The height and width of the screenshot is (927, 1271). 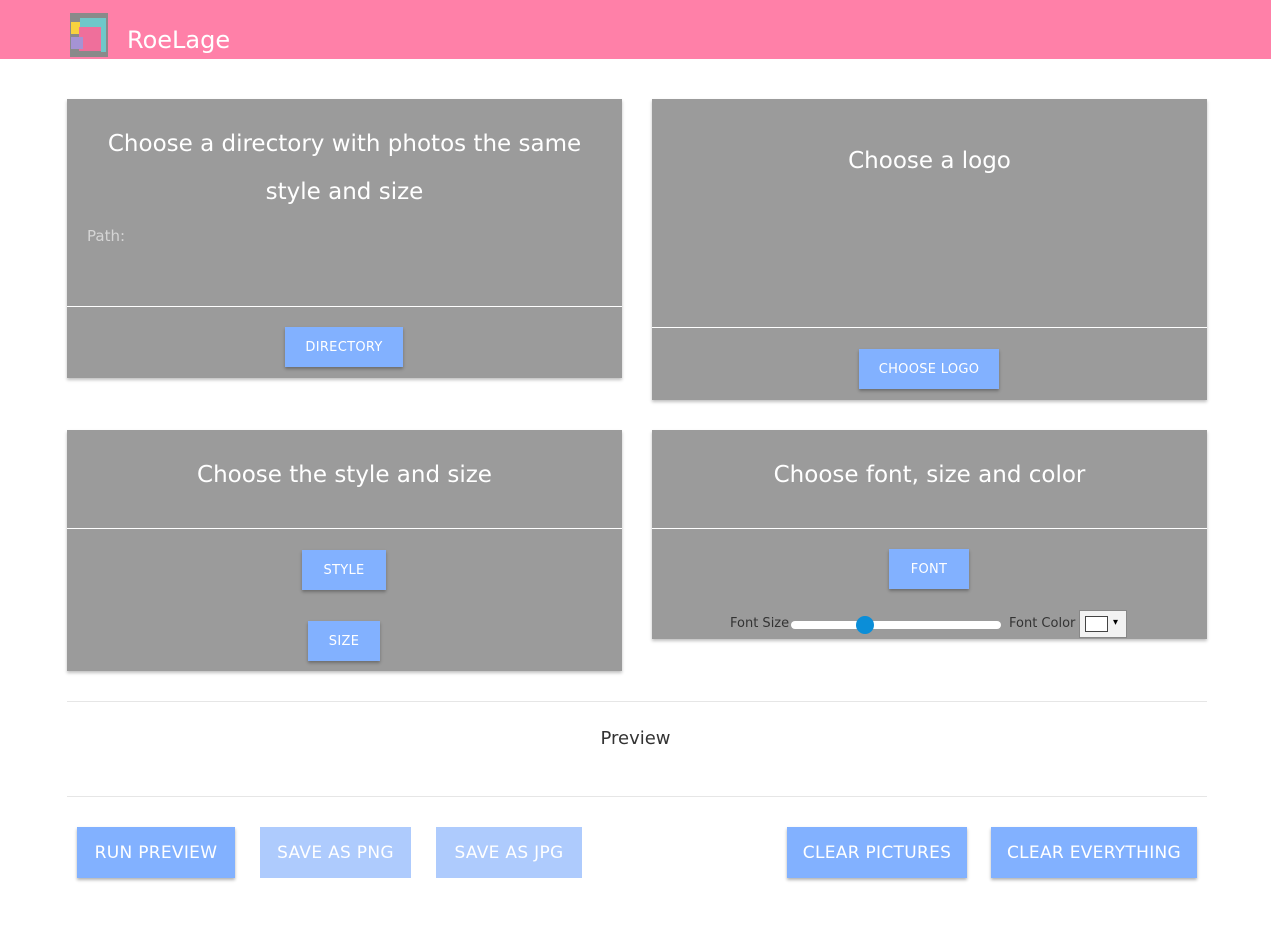 What do you see at coordinates (929, 369) in the screenshot?
I see `choose-logo-button: CHOOSE LOGO` at bounding box center [929, 369].